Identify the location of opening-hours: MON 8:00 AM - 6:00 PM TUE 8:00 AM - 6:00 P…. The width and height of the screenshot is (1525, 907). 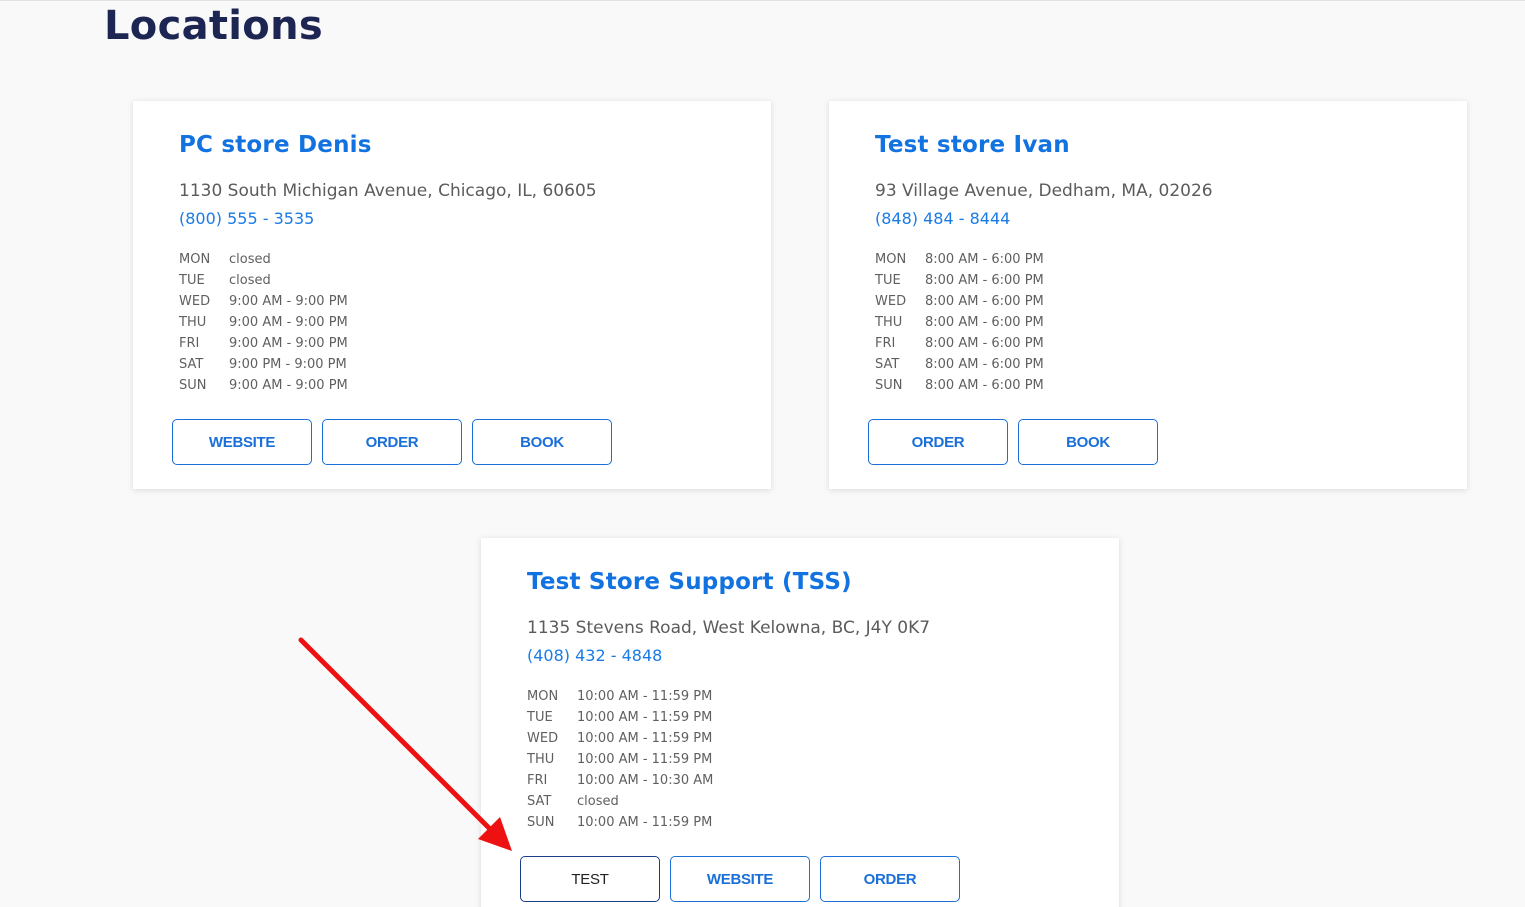
(959, 322).